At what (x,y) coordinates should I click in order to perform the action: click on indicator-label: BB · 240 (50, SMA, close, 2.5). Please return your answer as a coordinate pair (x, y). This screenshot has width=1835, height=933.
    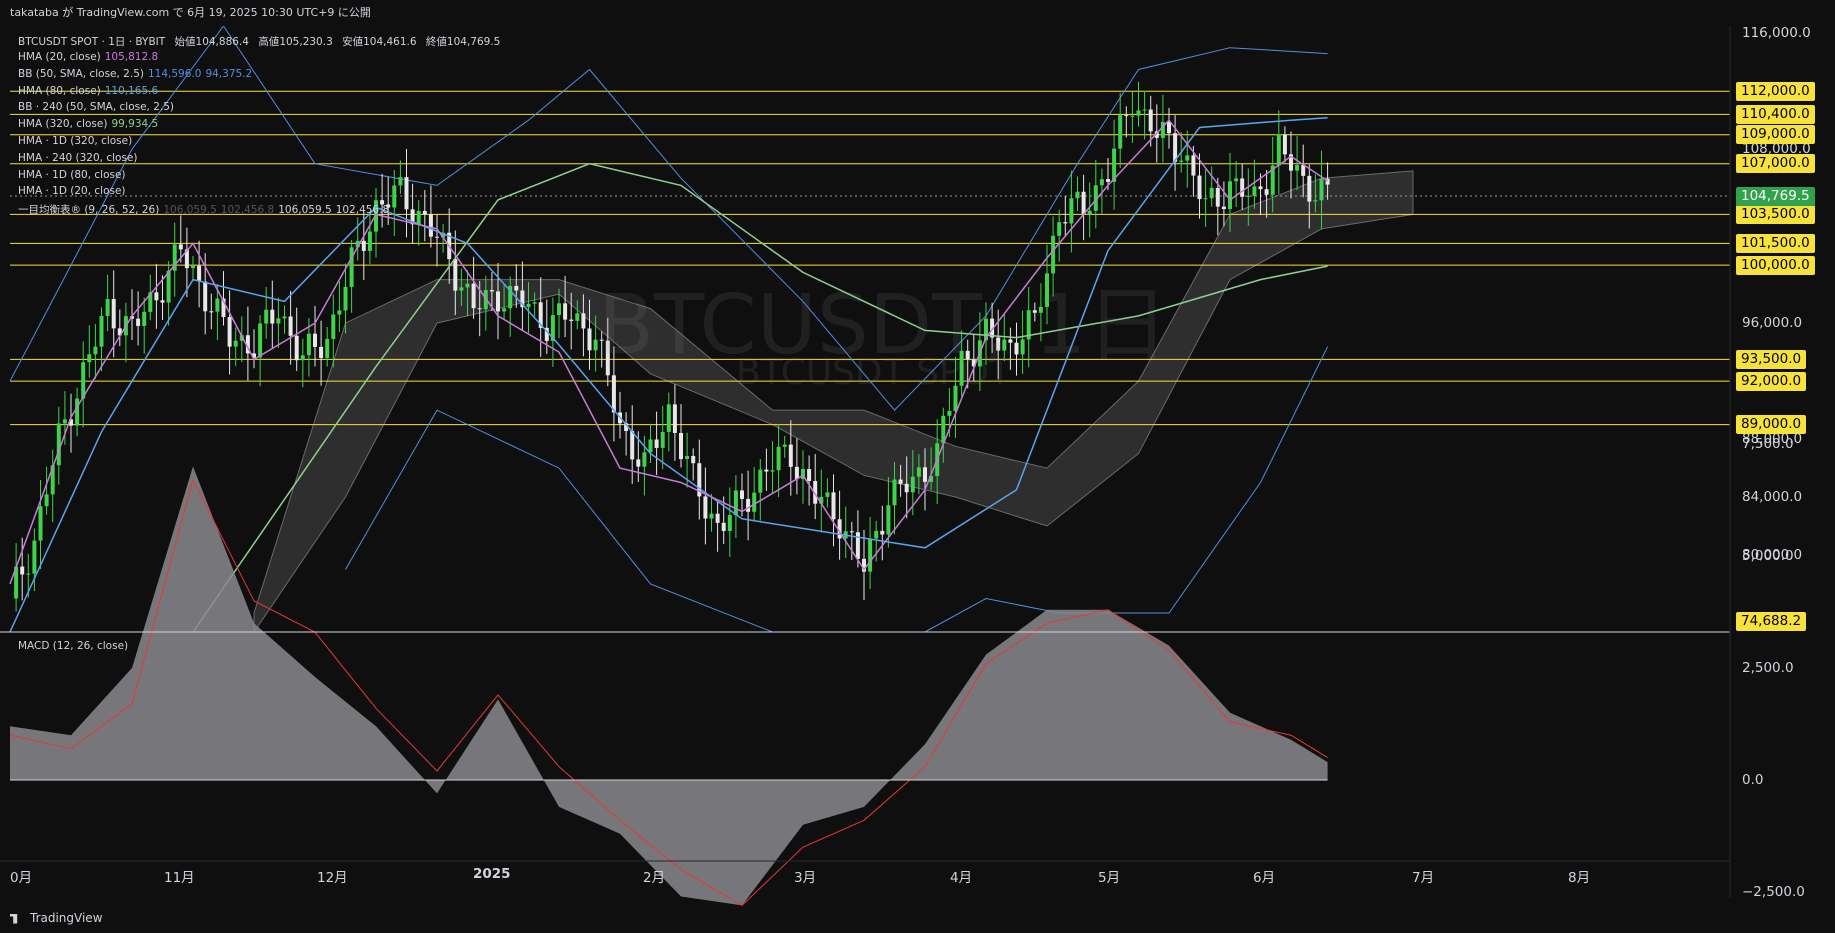
    Looking at the image, I should click on (96, 107).